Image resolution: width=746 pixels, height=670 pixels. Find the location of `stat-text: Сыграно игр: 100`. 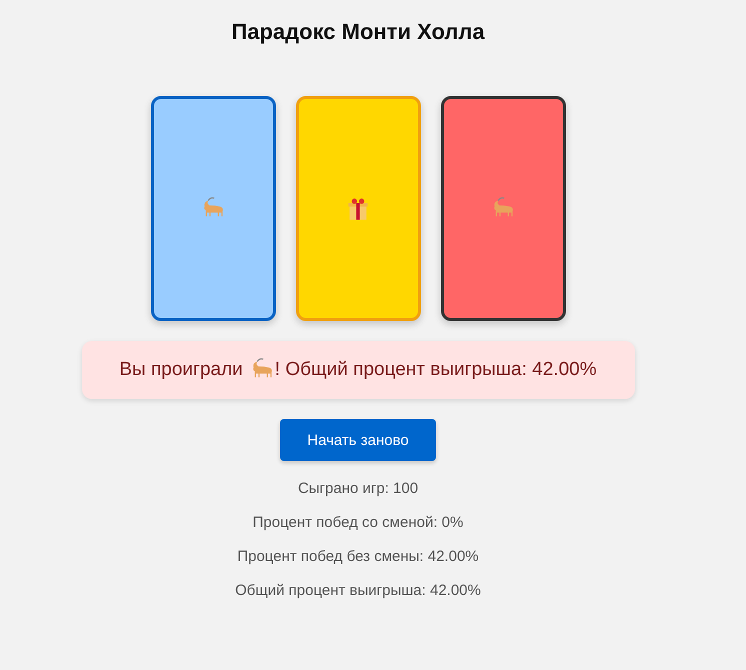

stat-text: Сыграно игр: 100 is located at coordinates (358, 489).